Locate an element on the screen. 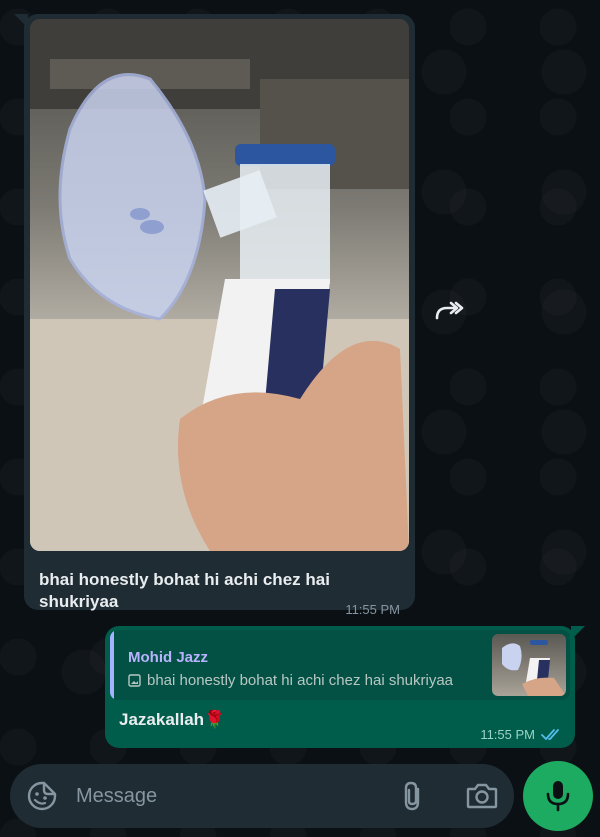 This screenshot has height=837, width=600. reply-text: Jazakallah🌹 is located at coordinates (172, 719).